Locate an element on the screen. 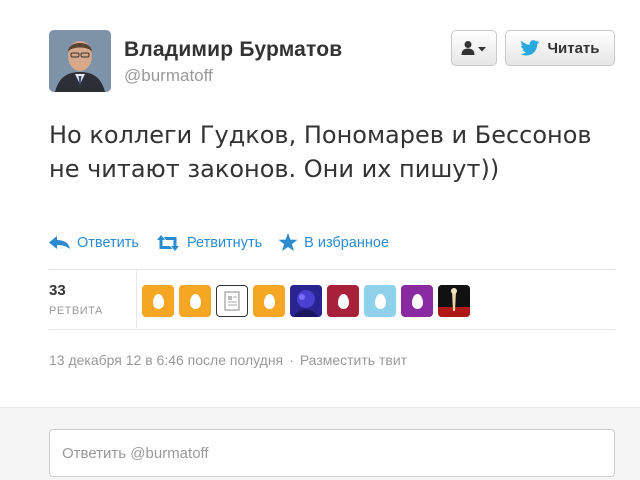 The height and width of the screenshot is (480, 640). follow-label: Читать is located at coordinates (573, 48).